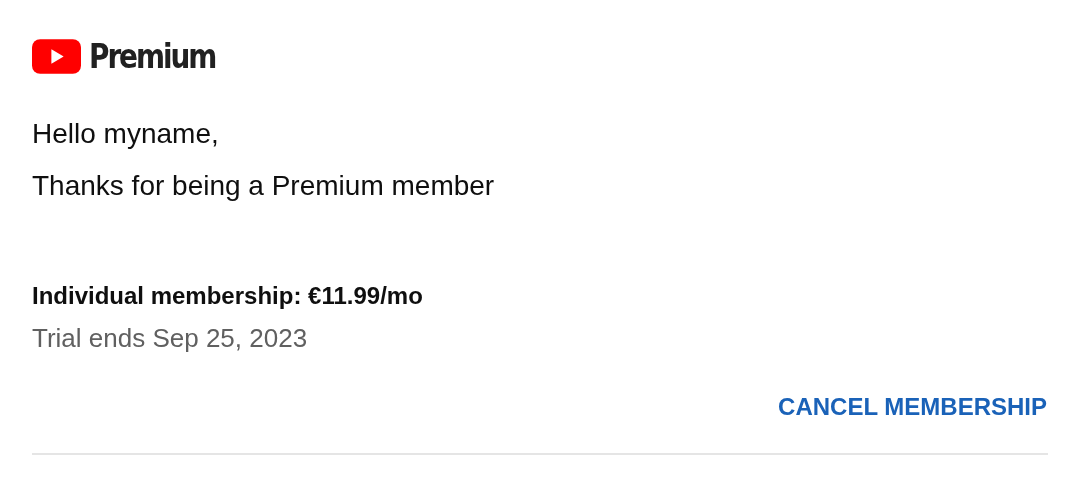 The height and width of the screenshot is (492, 1080). I want to click on plan-text: Individual membership: €11.99/mo, so click(228, 296).